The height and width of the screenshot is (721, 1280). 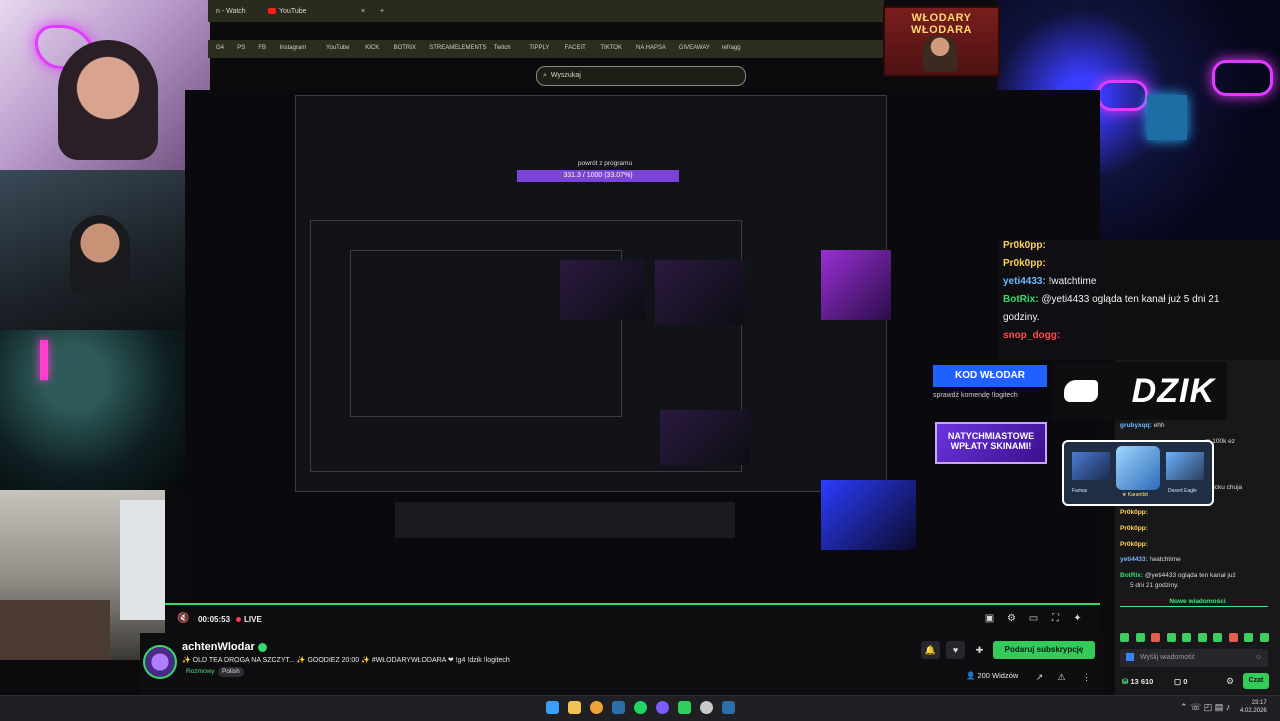 I want to click on skins-payment-banner: NATYCHMIASTOWE WPŁATY SKINAMI!, so click(x=991, y=443).